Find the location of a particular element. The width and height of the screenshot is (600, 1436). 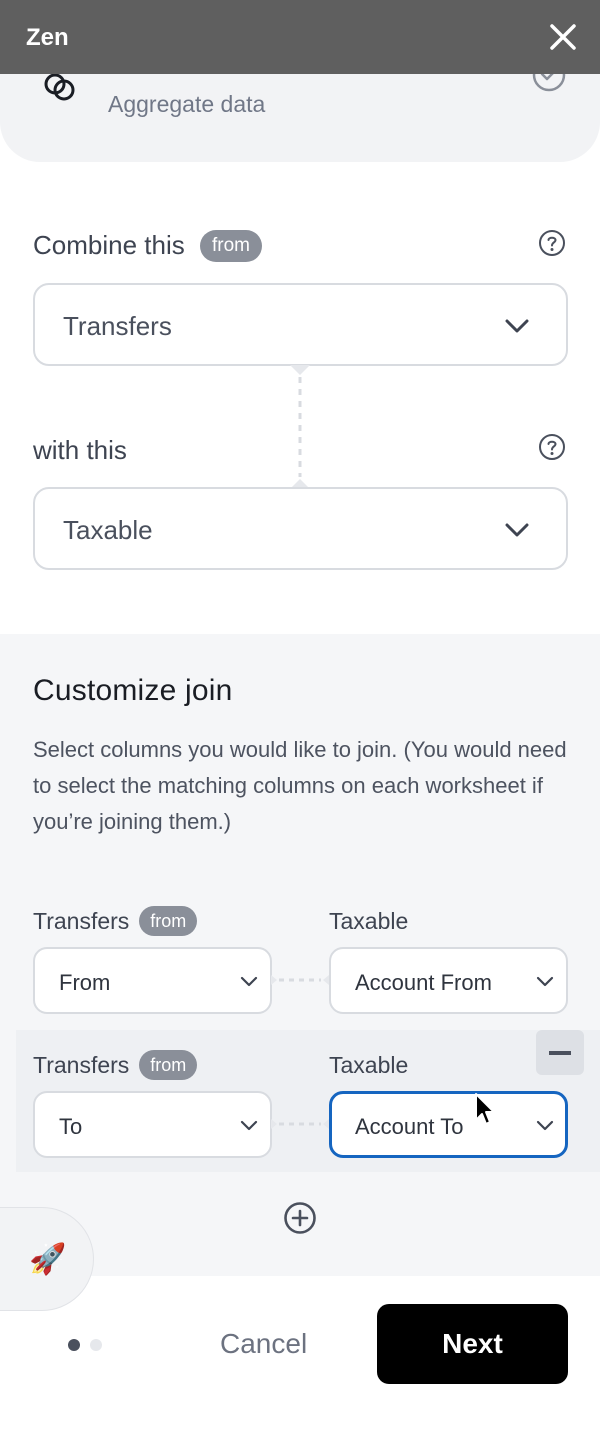

with-this-select: Taxable is located at coordinates (300, 528).